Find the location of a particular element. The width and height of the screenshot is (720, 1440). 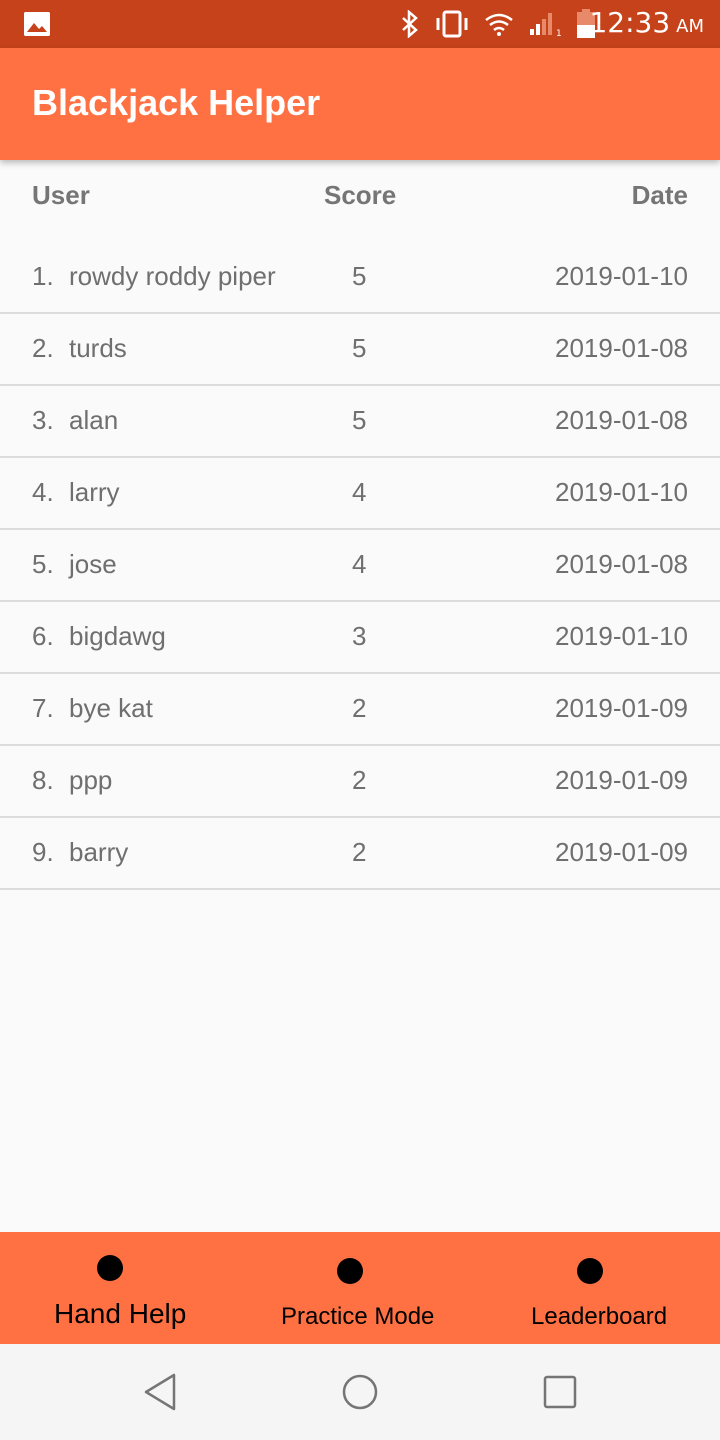

table-row: 1. rowdy roddy piper 5 2019-01-10 is located at coordinates (360, 278).